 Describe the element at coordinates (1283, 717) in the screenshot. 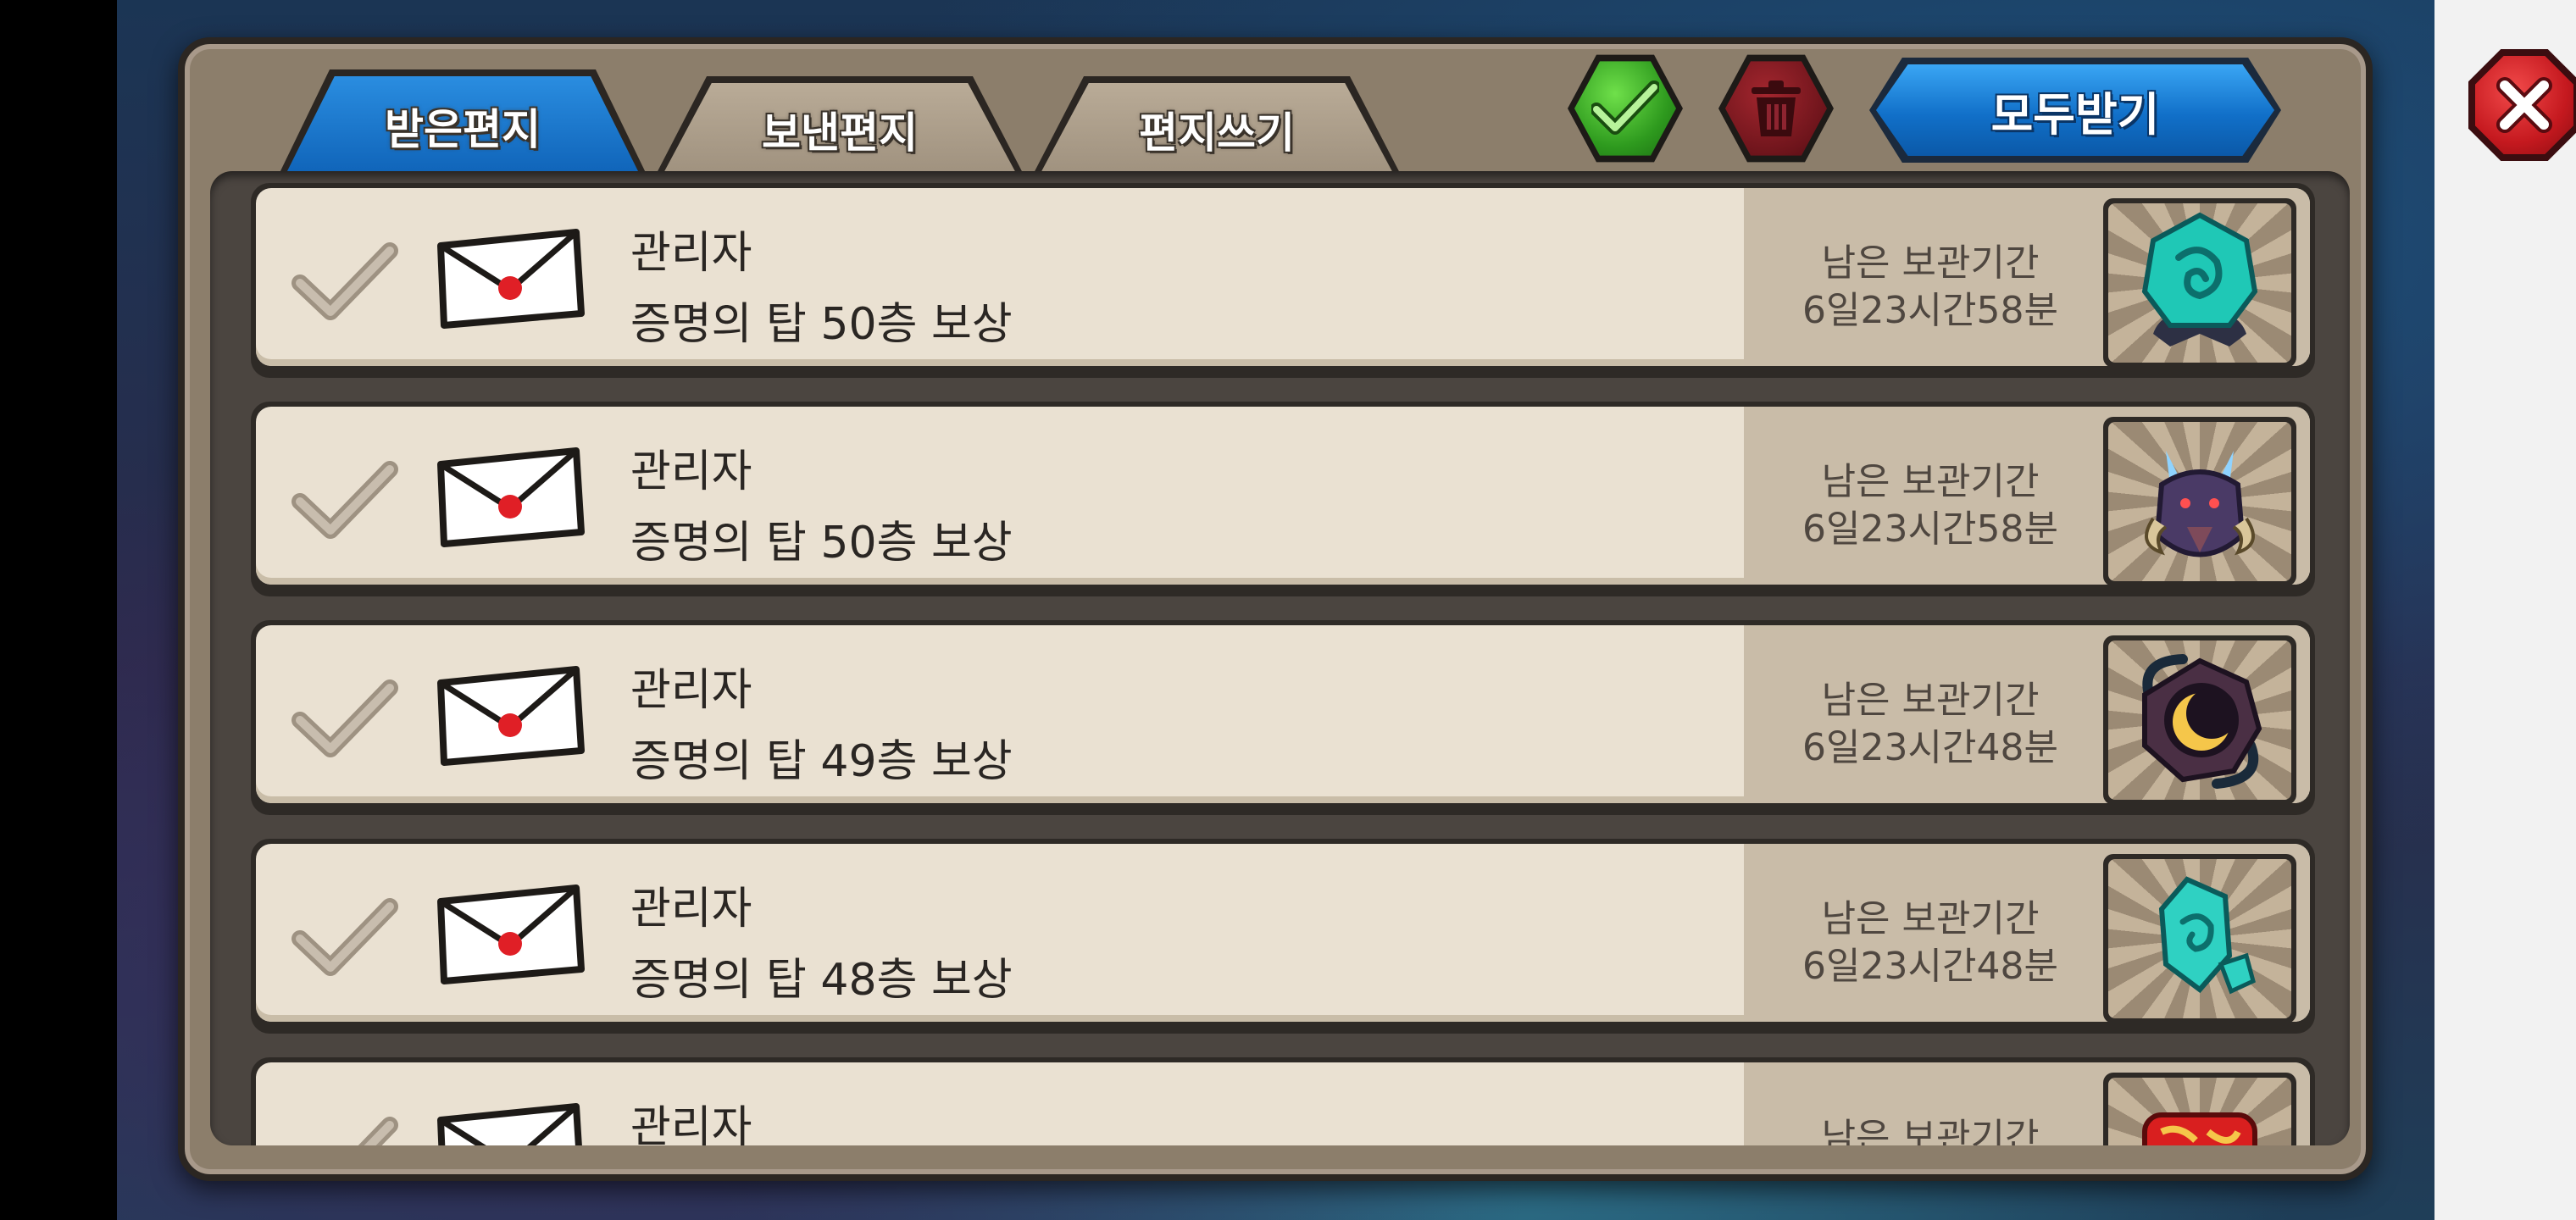

I see `list-item: 관리자 증명의 탑 49층 보상 남은 보관기간 6일23시간48분` at that location.